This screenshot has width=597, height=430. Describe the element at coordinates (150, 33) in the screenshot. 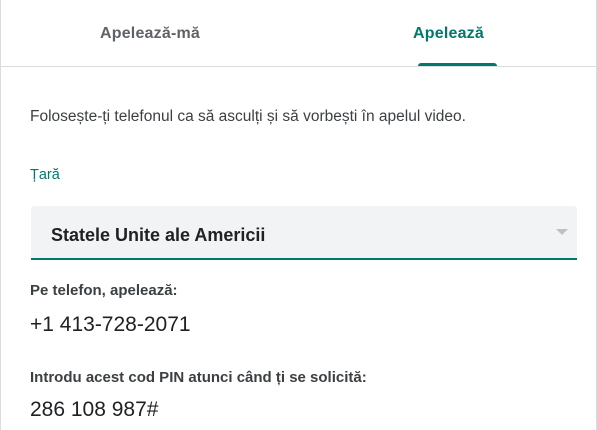

I see `tab-call-me: Apelează-mă` at that location.